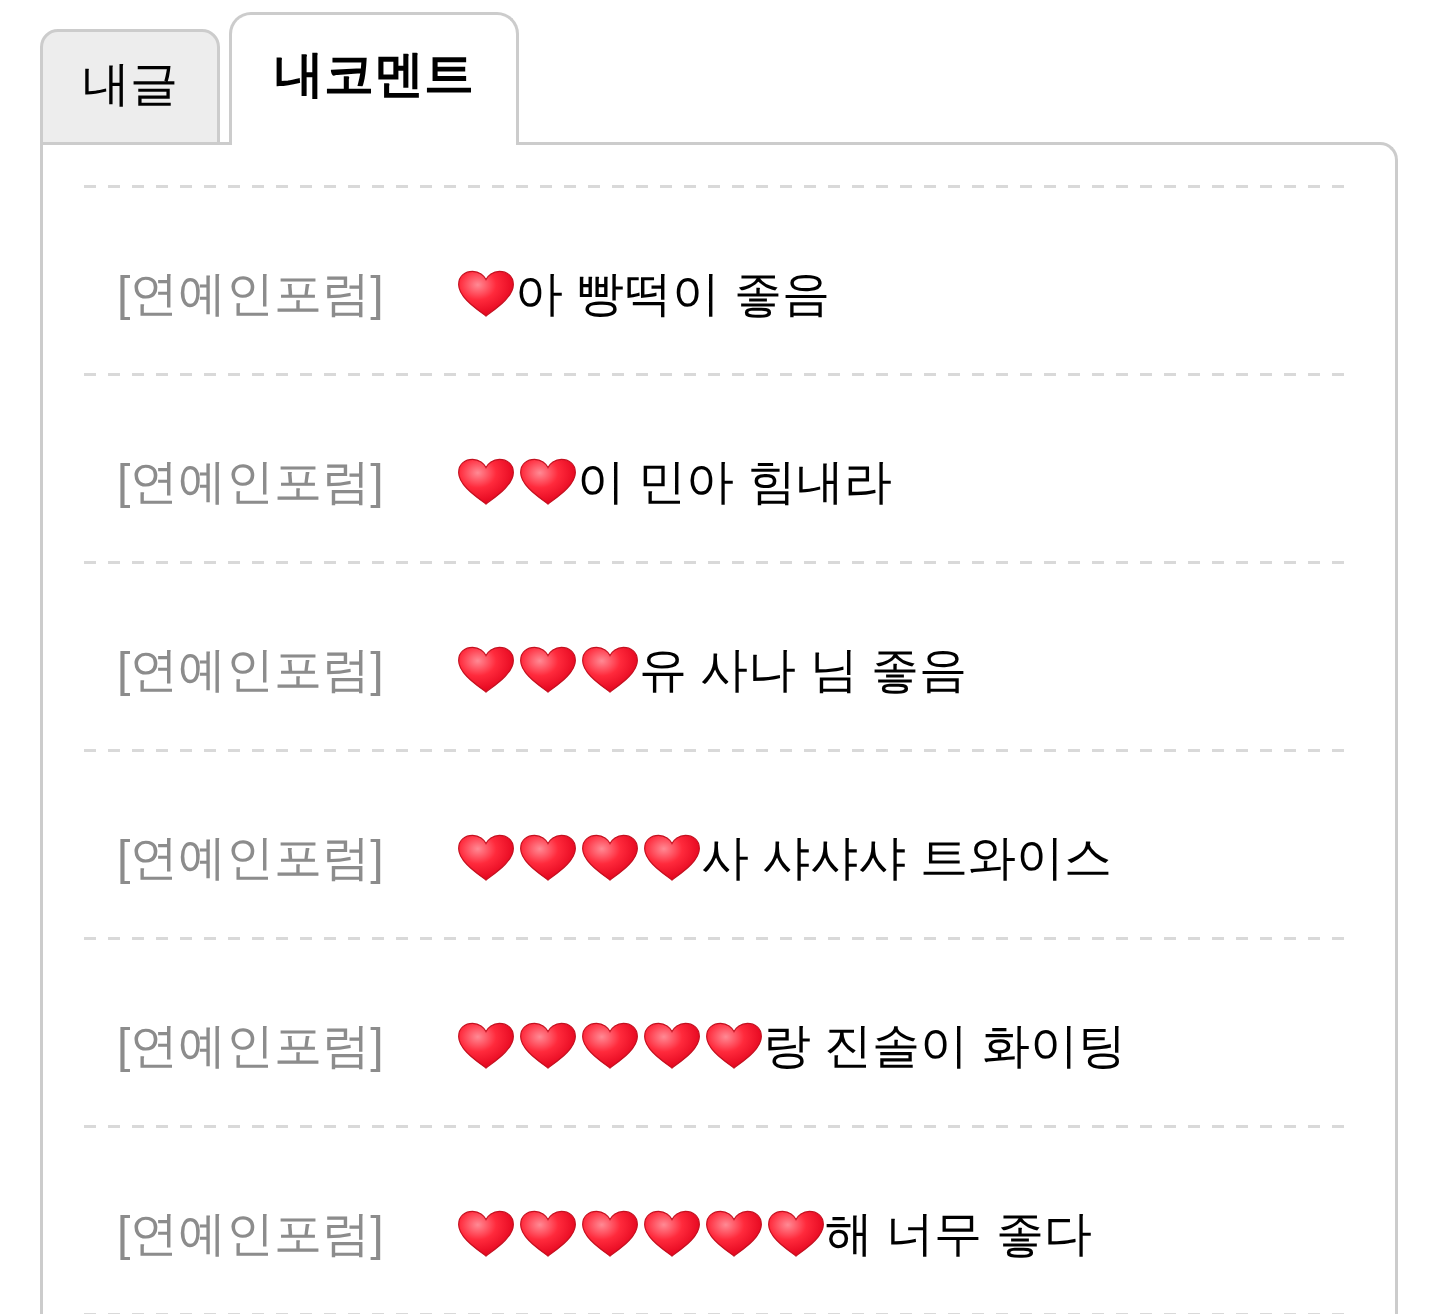 The height and width of the screenshot is (1314, 1440). What do you see at coordinates (958, 1233) in the screenshot?
I see `comment-link: 해 너무 좋다` at bounding box center [958, 1233].